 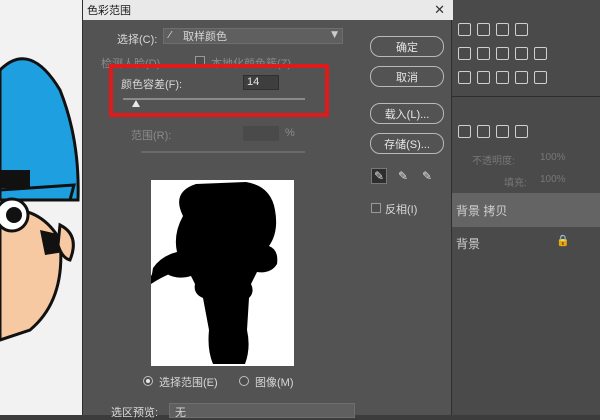 I want to click on cartoon-artwork, so click(x=40, y=199).